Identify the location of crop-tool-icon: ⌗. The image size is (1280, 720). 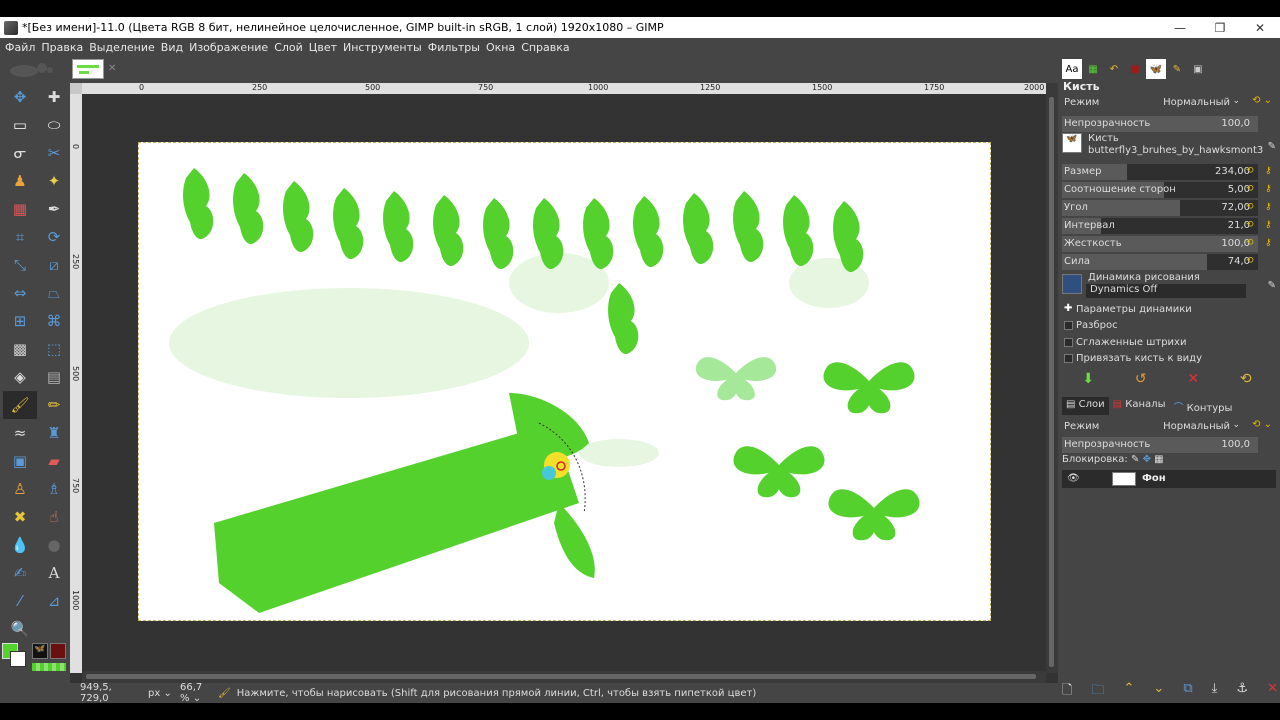
(20, 237).